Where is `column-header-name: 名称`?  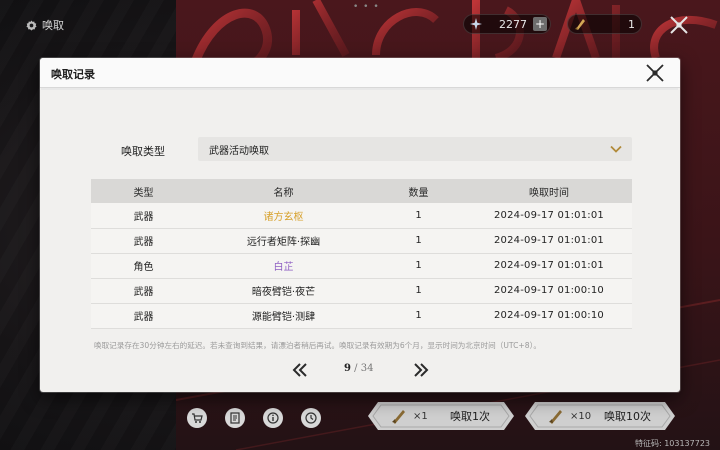
column-header-name: 名称 is located at coordinates (283, 191).